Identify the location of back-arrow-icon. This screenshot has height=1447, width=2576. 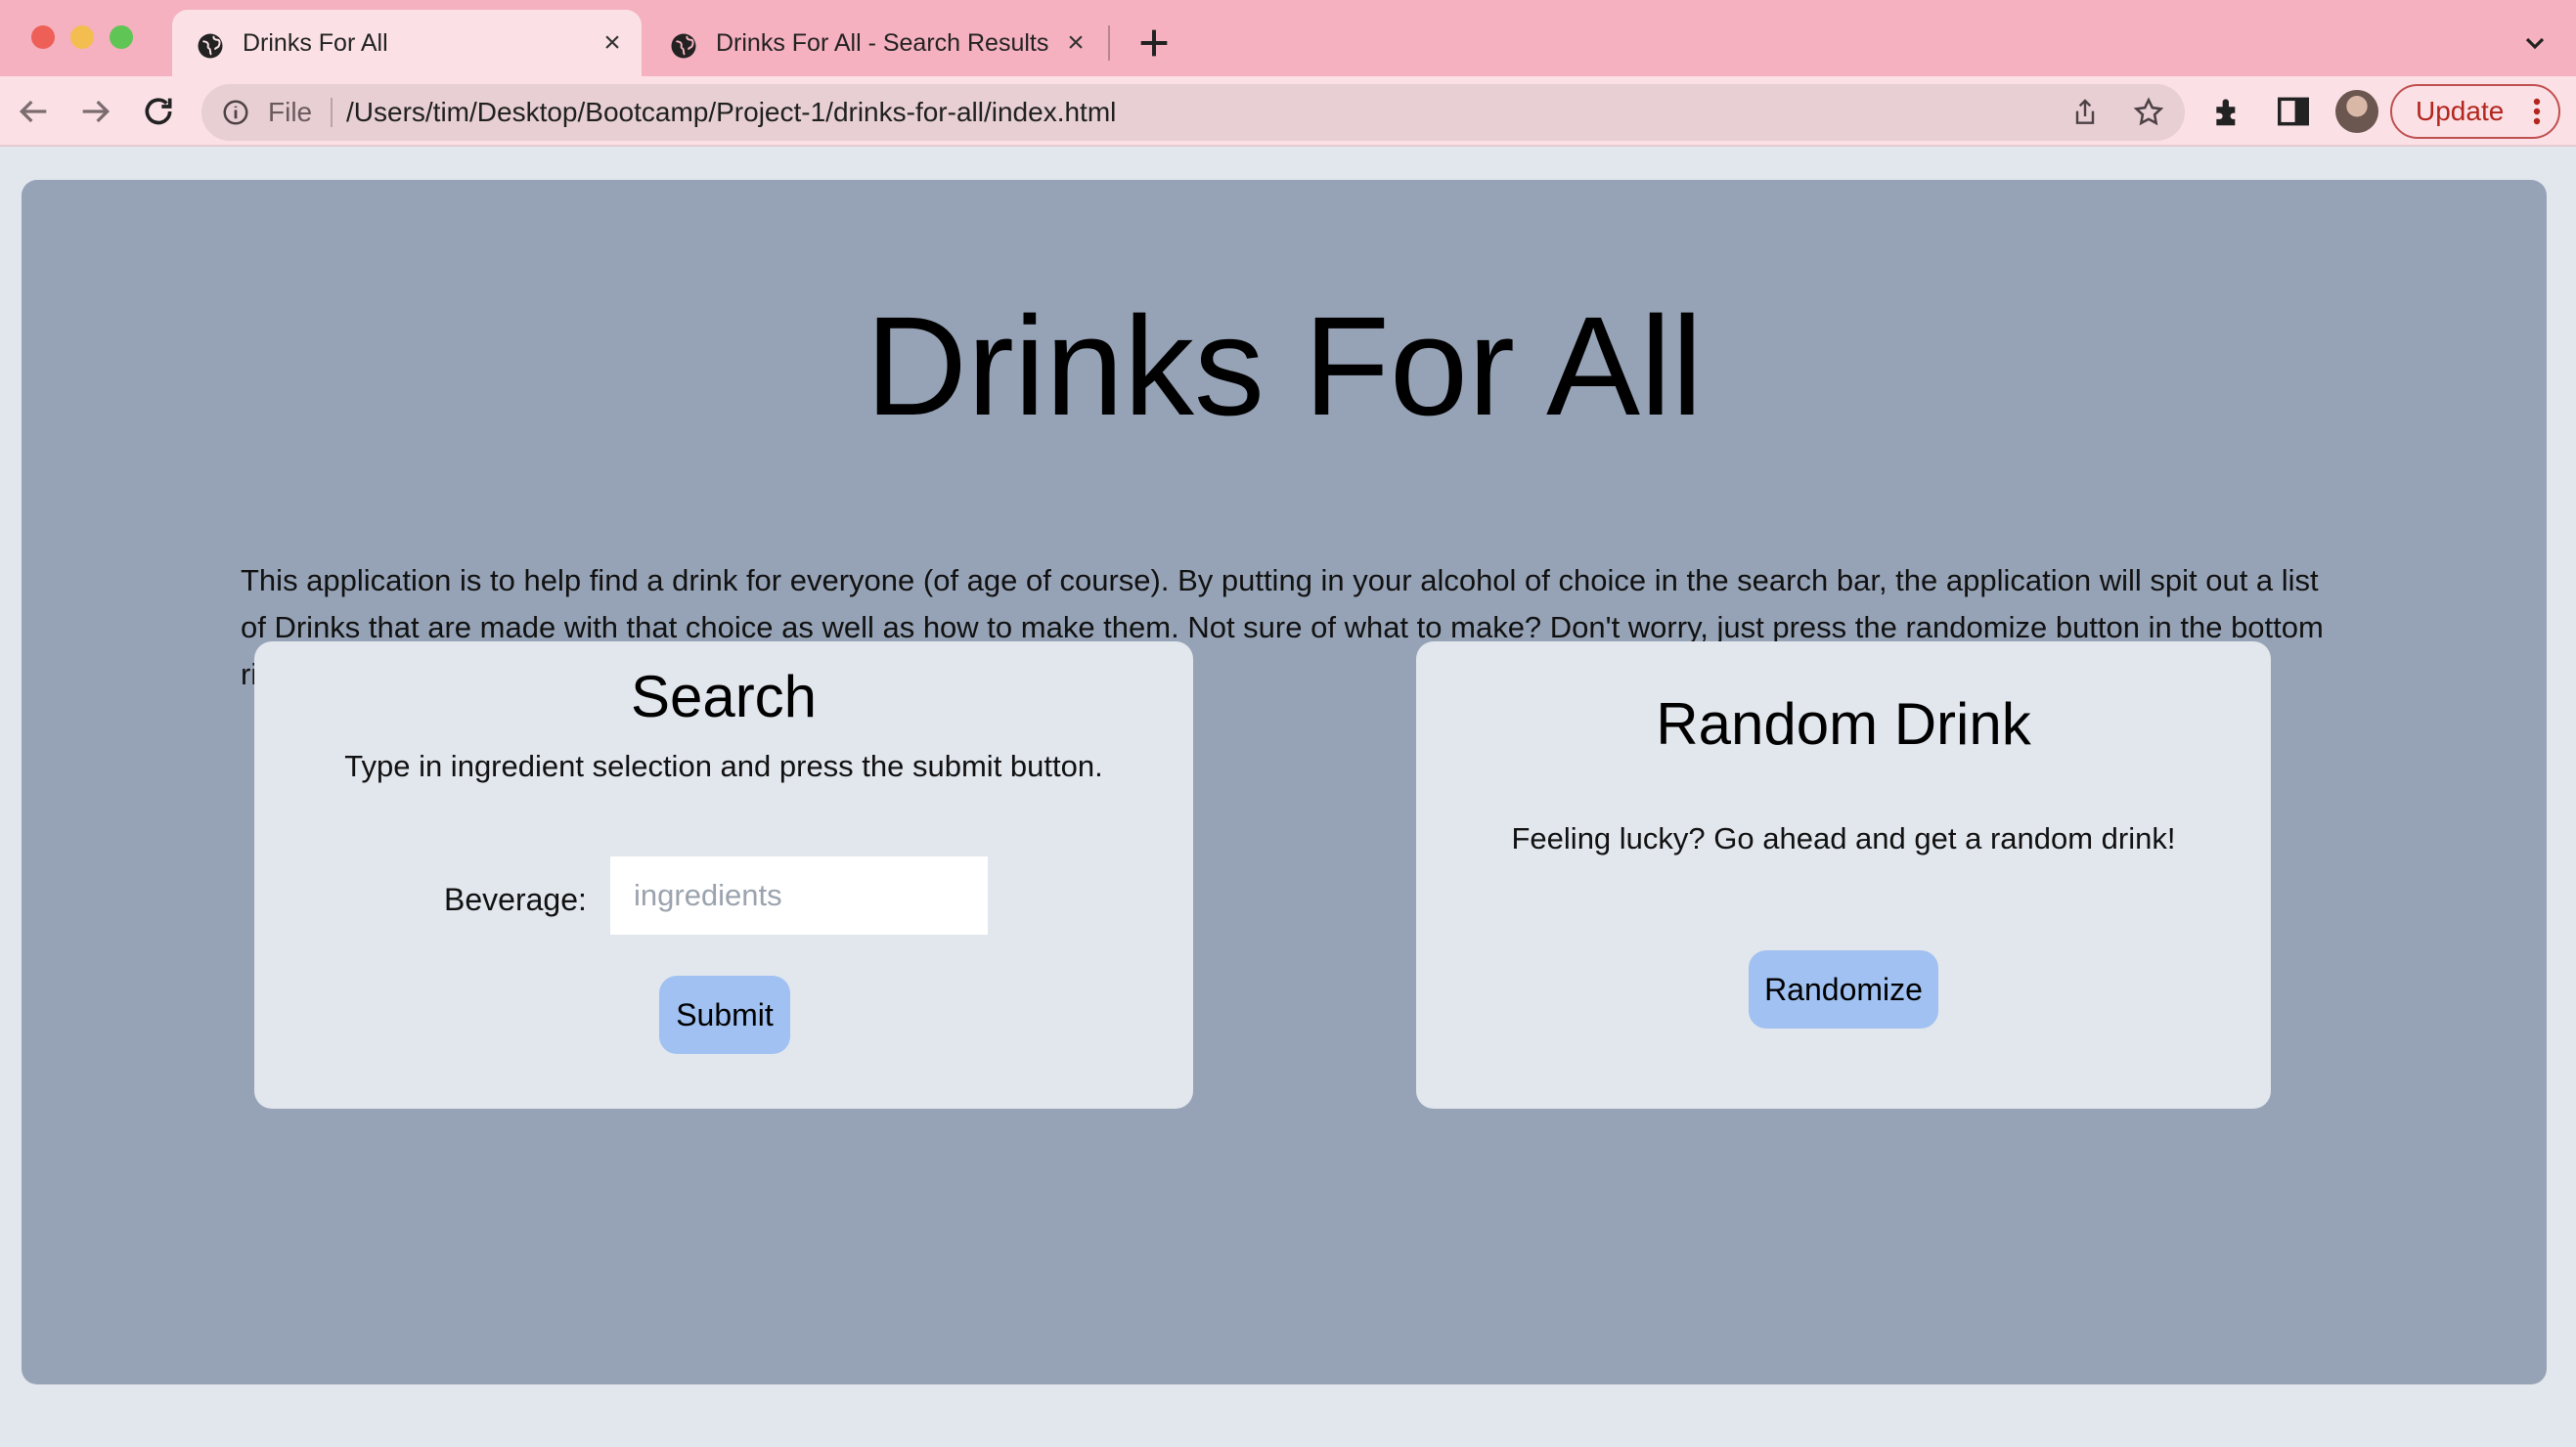
(33, 111).